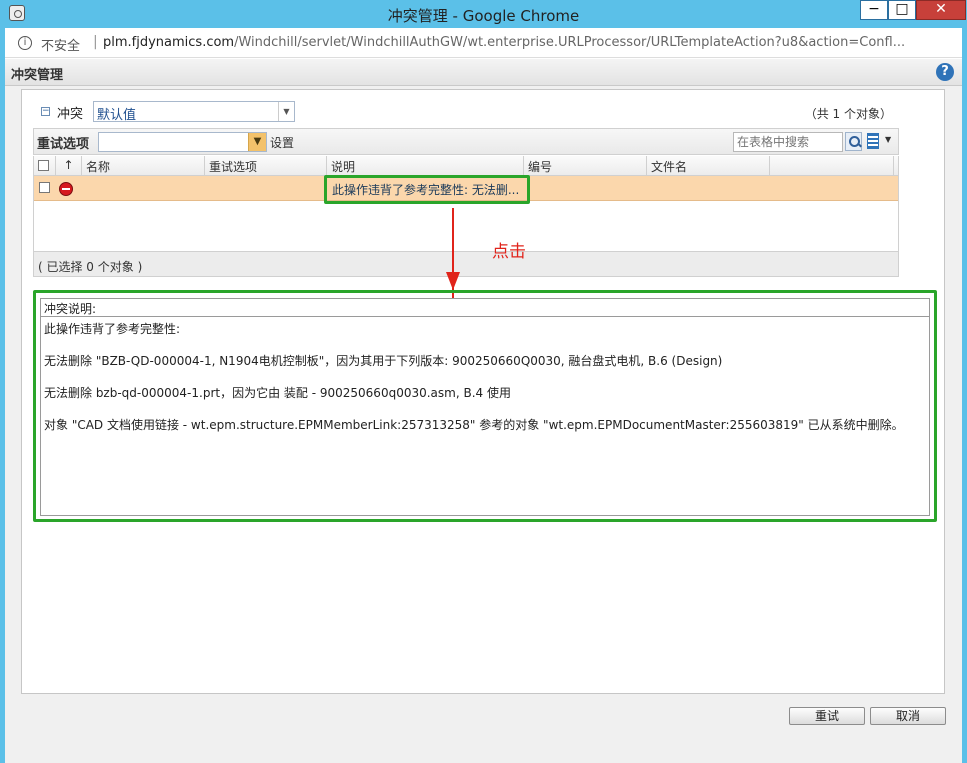 The width and height of the screenshot is (967, 763). What do you see at coordinates (853, 141) in the screenshot?
I see `search-icon` at bounding box center [853, 141].